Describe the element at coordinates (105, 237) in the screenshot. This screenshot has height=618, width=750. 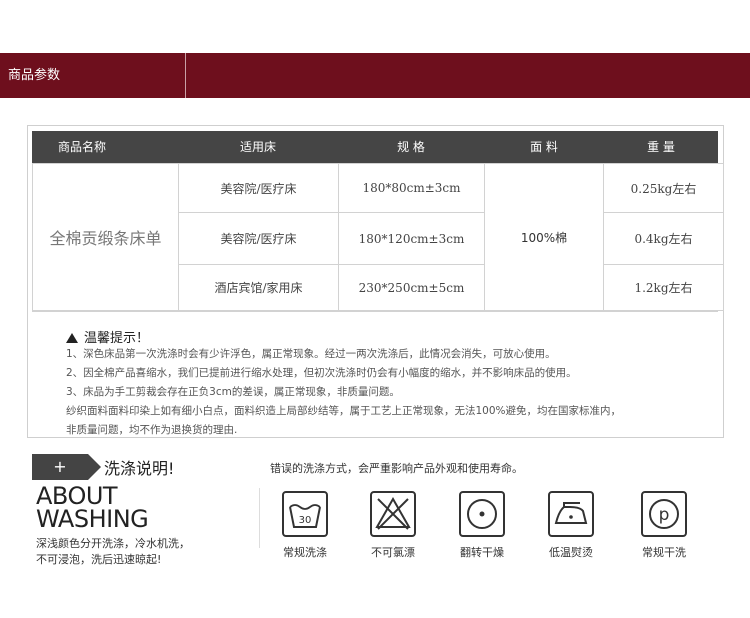
I see `product-name-cell: 全棉贡缎条床单` at that location.